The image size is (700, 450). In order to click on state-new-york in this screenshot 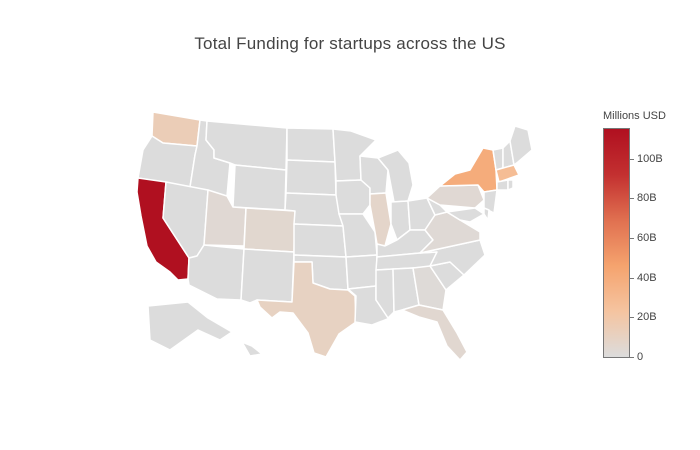, I will do `click(468, 170)`.